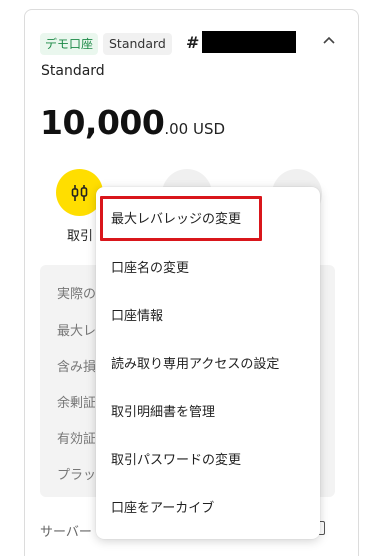  What do you see at coordinates (102, 122) in the screenshot?
I see `balance-integer: 10,000` at bounding box center [102, 122].